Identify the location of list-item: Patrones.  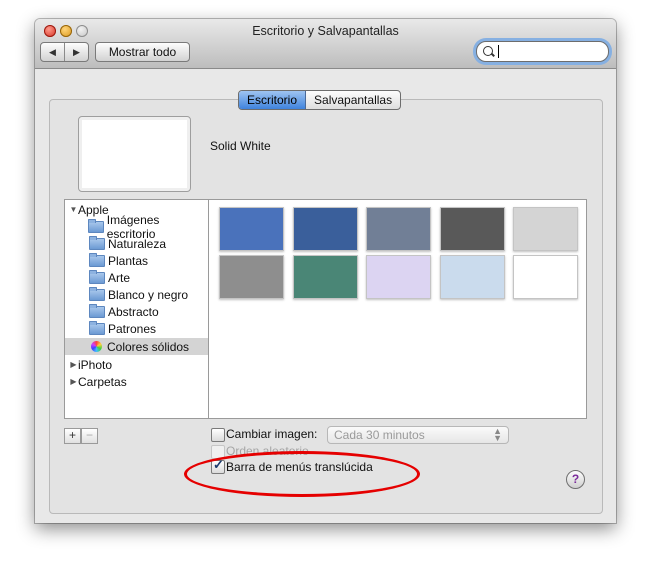
(136, 328).